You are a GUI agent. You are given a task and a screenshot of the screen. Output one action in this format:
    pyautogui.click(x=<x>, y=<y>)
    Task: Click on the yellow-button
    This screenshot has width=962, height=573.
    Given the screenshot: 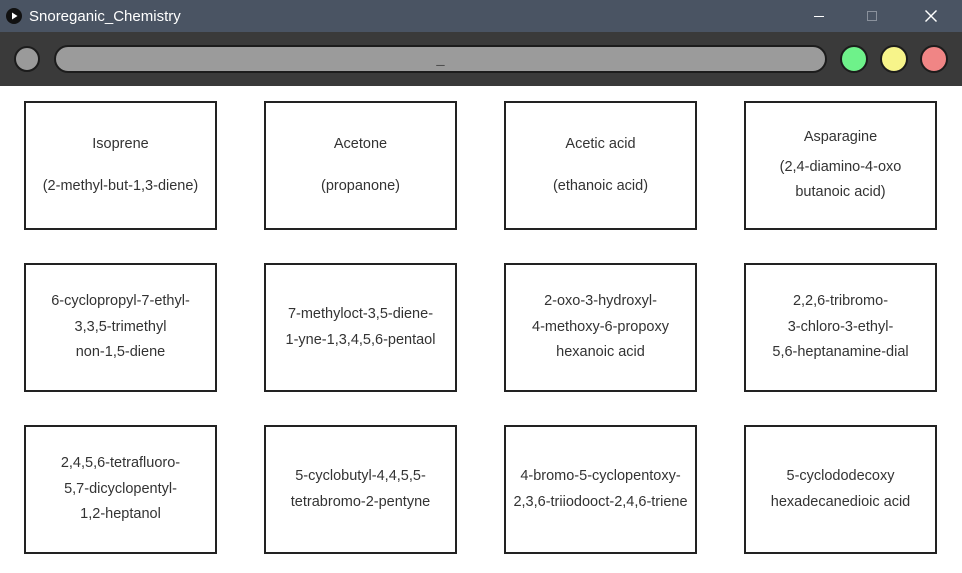 What is the action you would take?
    pyautogui.click(x=894, y=59)
    